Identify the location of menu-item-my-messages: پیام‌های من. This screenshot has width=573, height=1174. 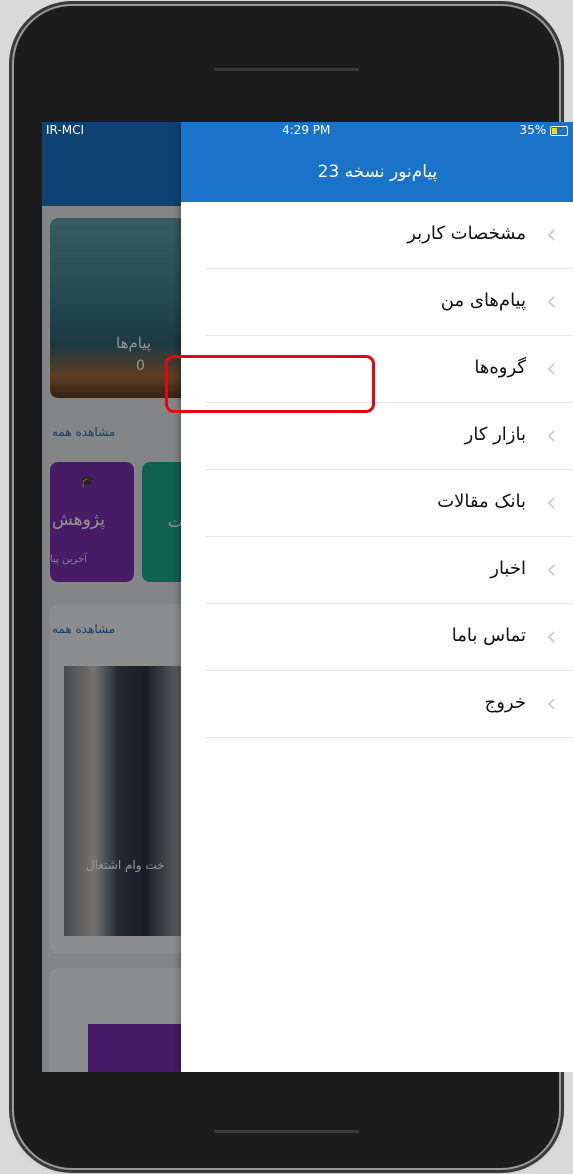
(389, 302).